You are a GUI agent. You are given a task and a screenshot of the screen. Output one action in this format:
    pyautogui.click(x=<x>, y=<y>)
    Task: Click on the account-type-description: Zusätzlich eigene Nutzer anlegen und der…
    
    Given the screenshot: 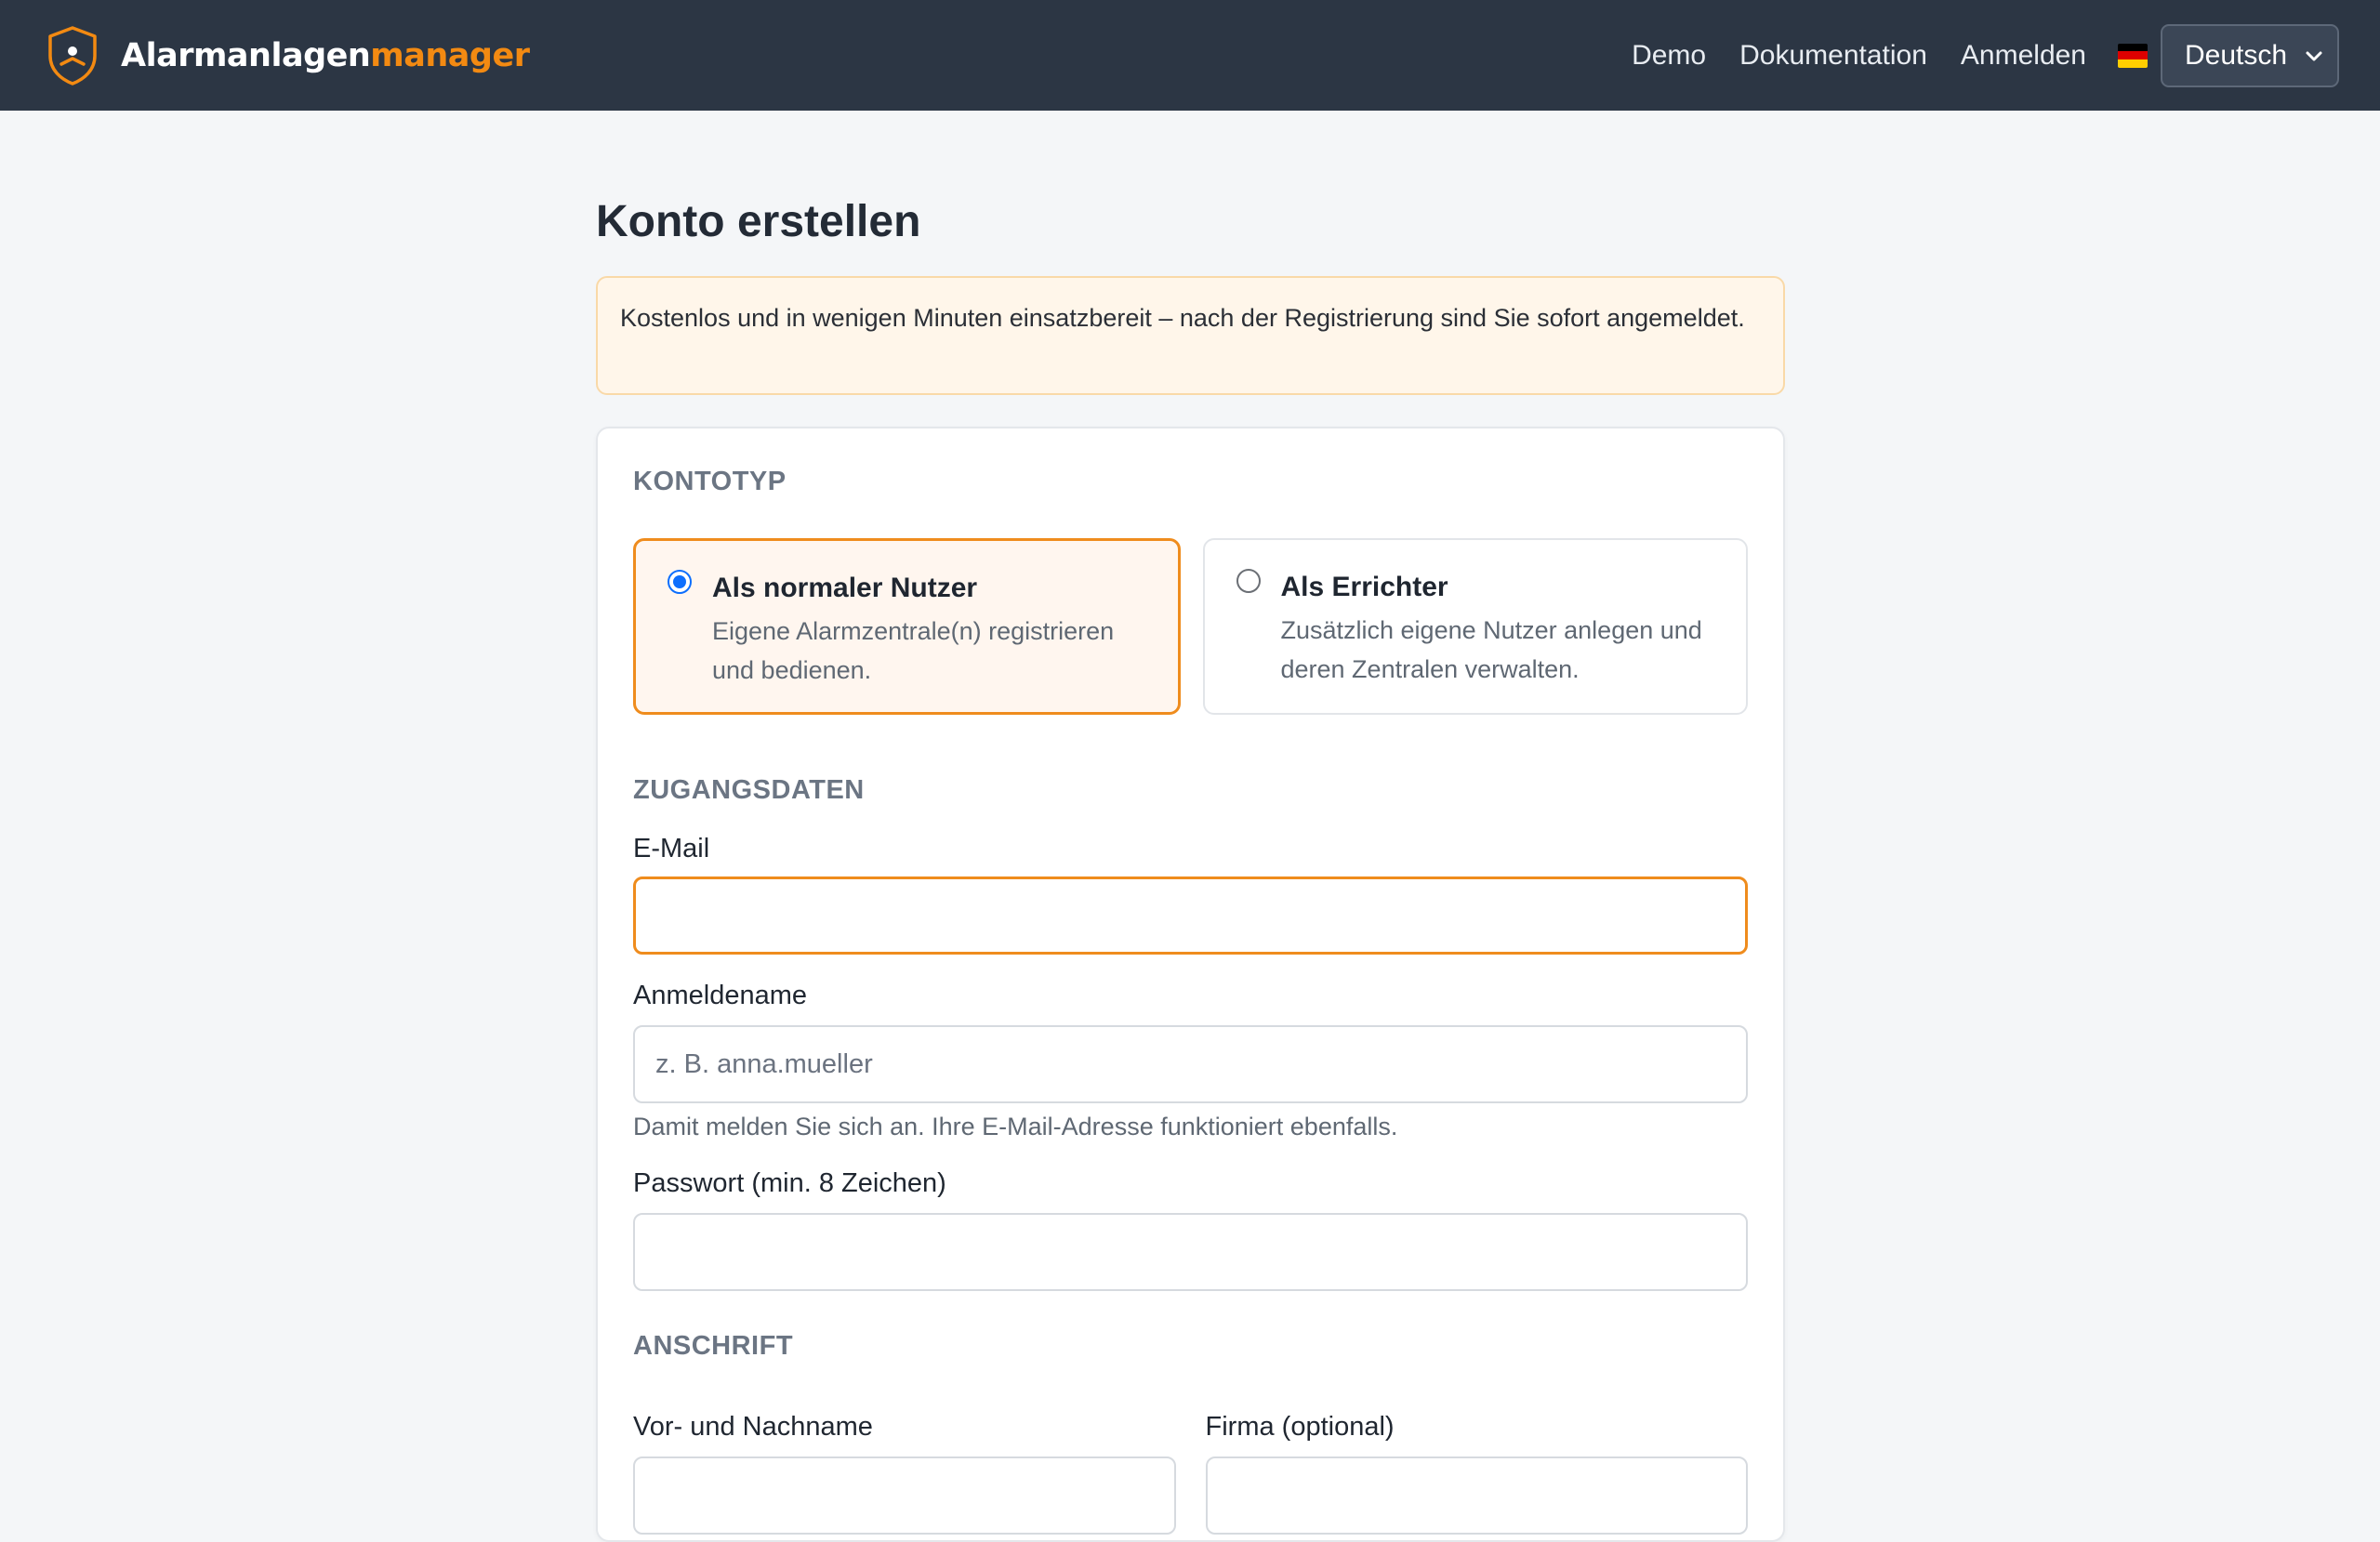 What is the action you would take?
    pyautogui.click(x=1491, y=649)
    